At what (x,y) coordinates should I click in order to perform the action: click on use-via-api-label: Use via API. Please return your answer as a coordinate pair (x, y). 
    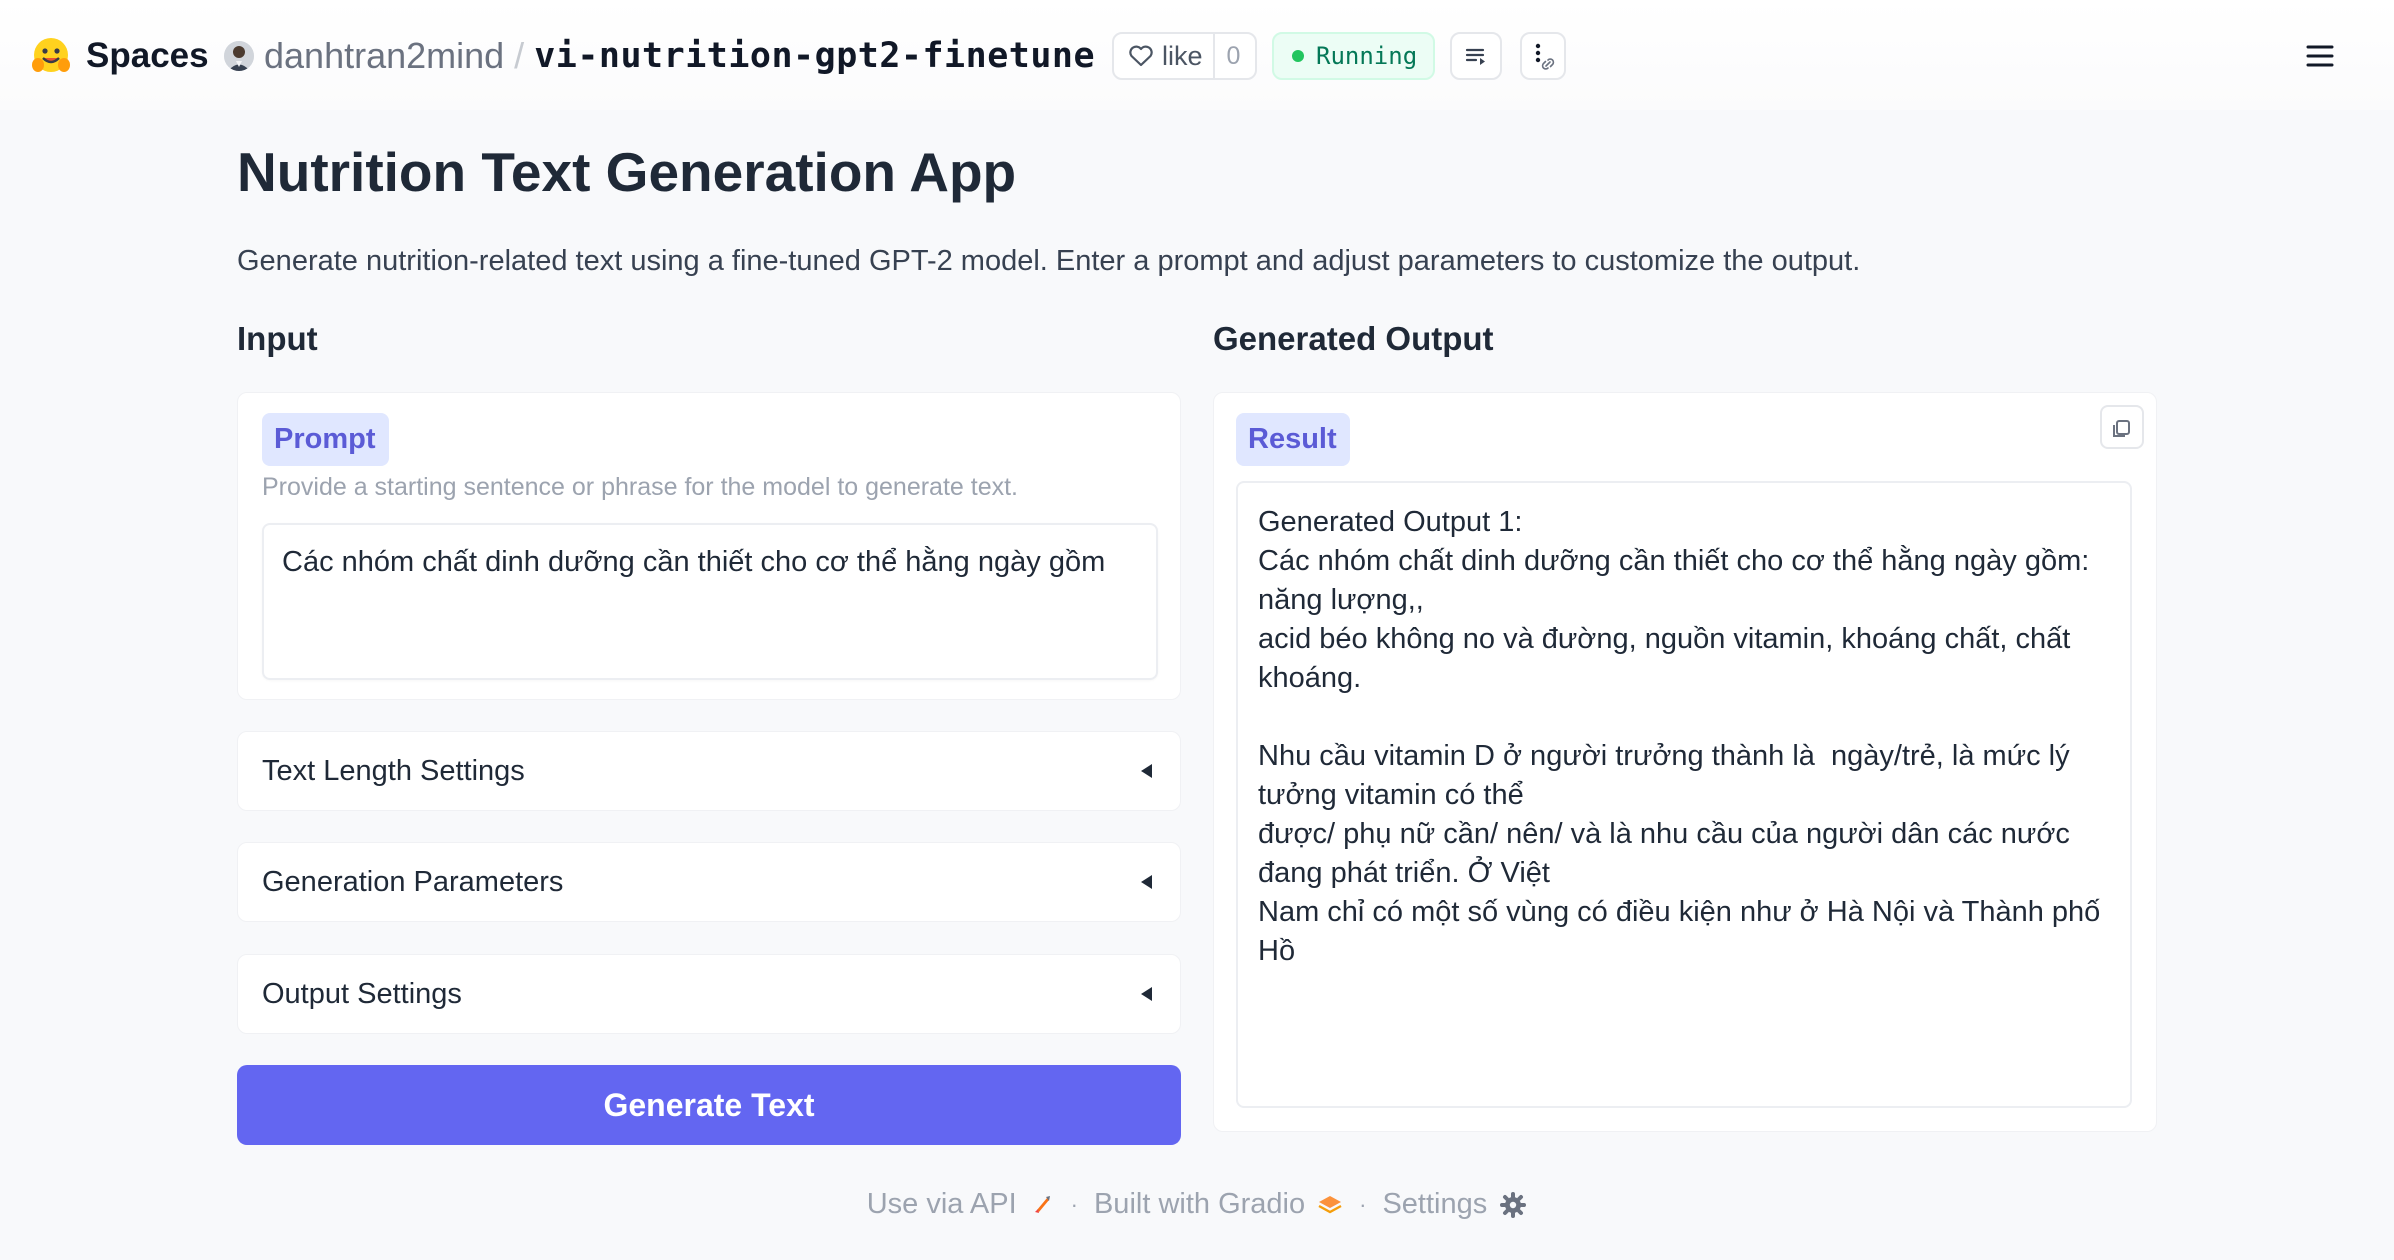
    Looking at the image, I should click on (941, 1204).